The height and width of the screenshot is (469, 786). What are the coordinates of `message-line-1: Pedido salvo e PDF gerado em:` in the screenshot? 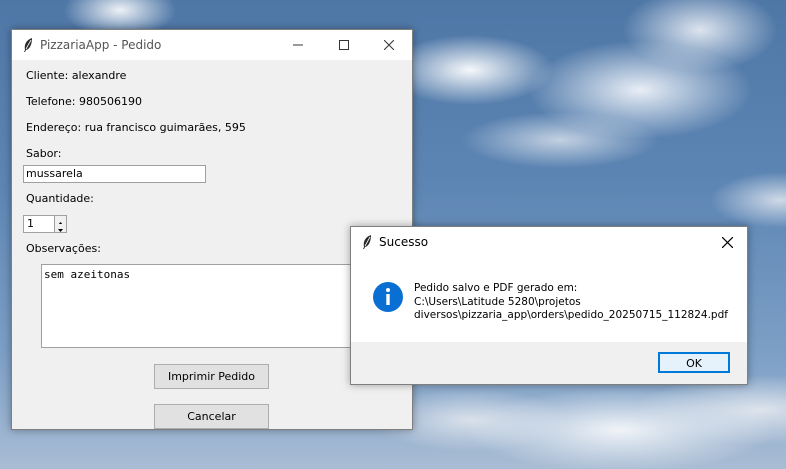 It's located at (496, 288).